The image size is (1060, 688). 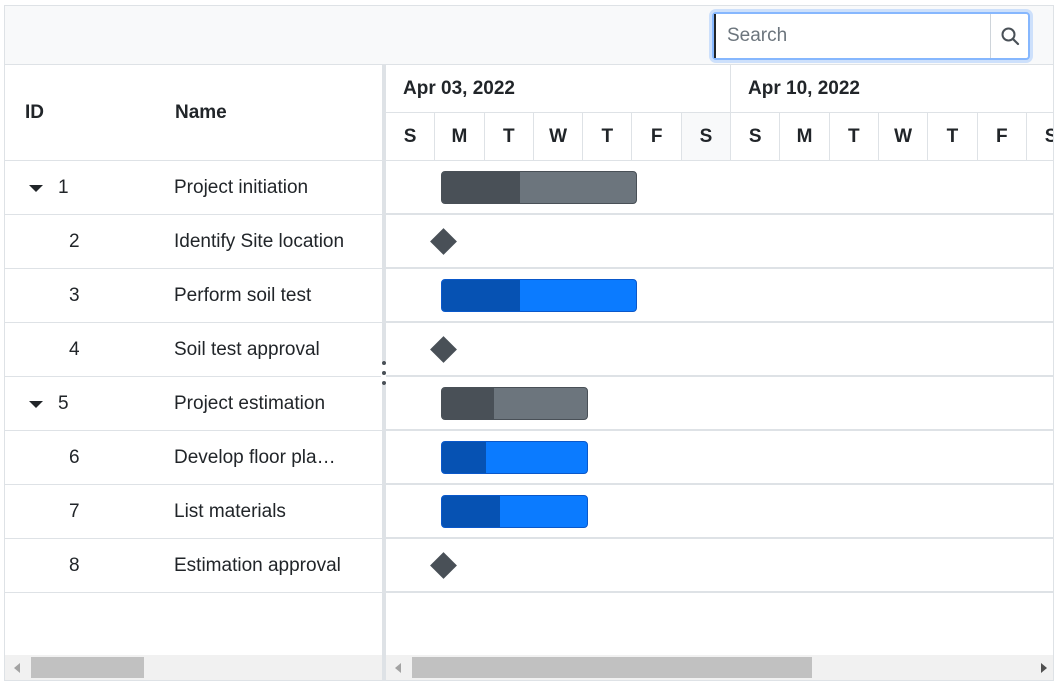 I want to click on row-id: 2, so click(x=74, y=241).